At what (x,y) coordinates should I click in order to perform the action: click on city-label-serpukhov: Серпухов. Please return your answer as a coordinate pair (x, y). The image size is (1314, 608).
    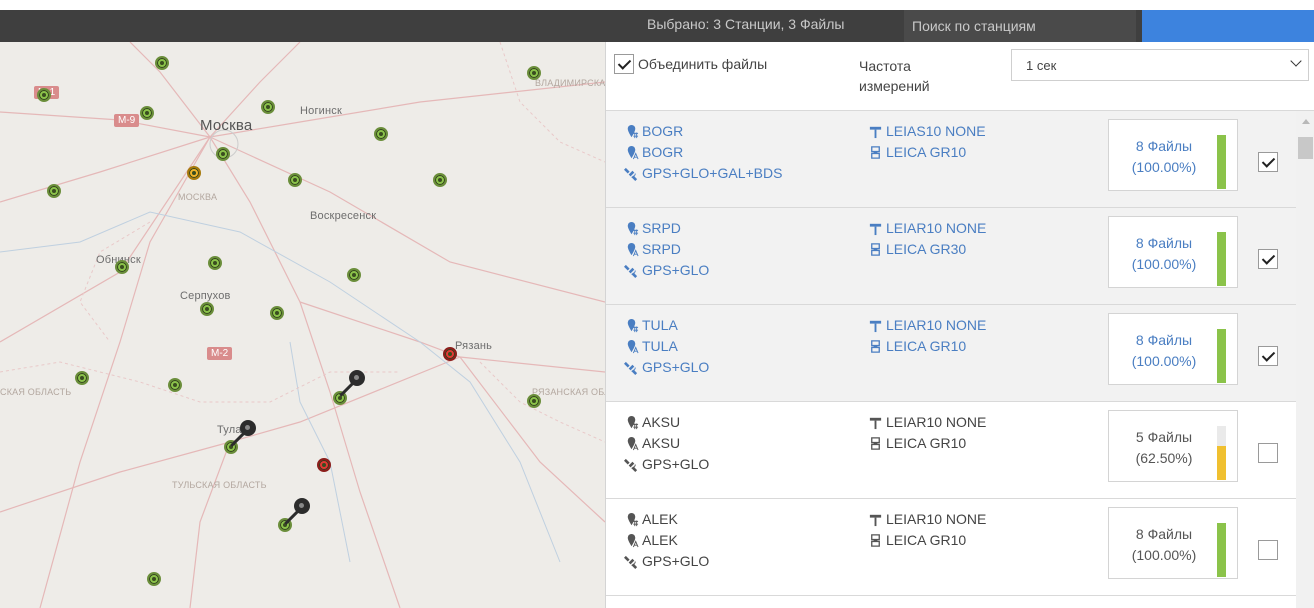
    Looking at the image, I should click on (205, 296).